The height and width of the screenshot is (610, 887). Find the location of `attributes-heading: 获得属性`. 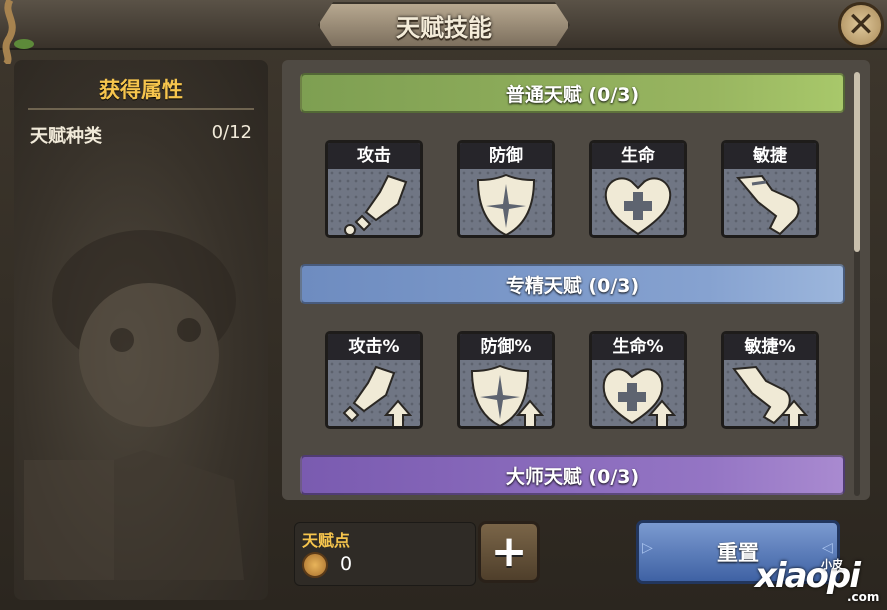

attributes-heading: 获得属性 is located at coordinates (141, 90).